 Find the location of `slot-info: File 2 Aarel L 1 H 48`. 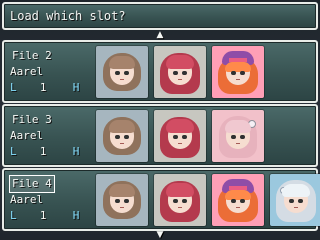

slot-info: File 2 Aarel L 1 H 48 is located at coordinates (63, 73).